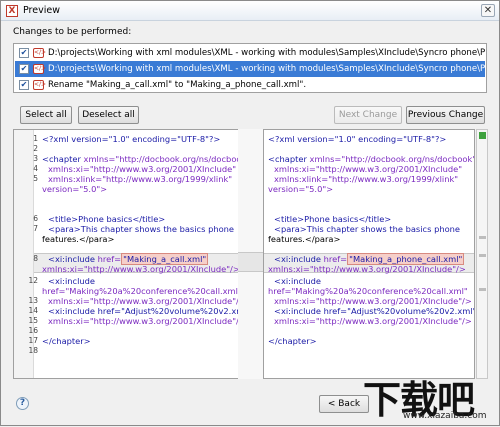 The width and height of the screenshot is (500, 427). What do you see at coordinates (445, 416) in the screenshot?
I see `watermark-url: www.xiazaiba.com` at bounding box center [445, 416].